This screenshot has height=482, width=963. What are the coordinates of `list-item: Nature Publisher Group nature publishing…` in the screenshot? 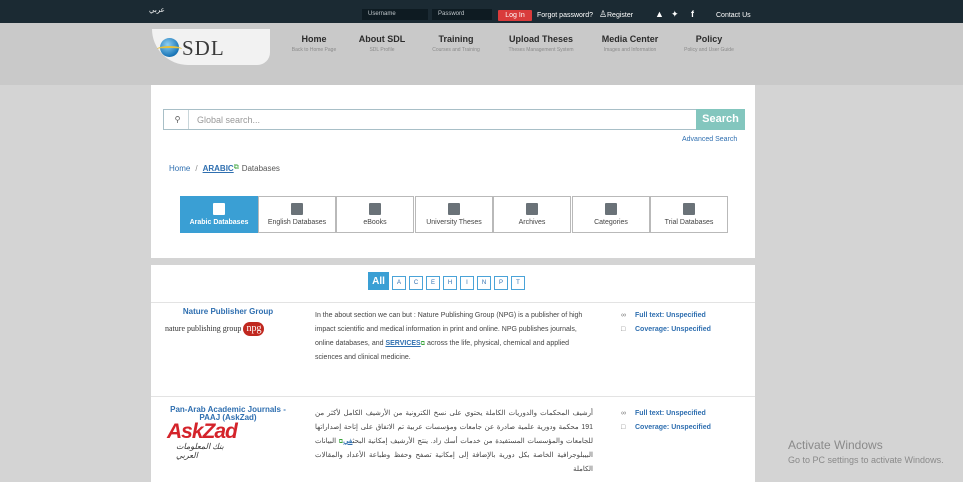 It's located at (453, 349).